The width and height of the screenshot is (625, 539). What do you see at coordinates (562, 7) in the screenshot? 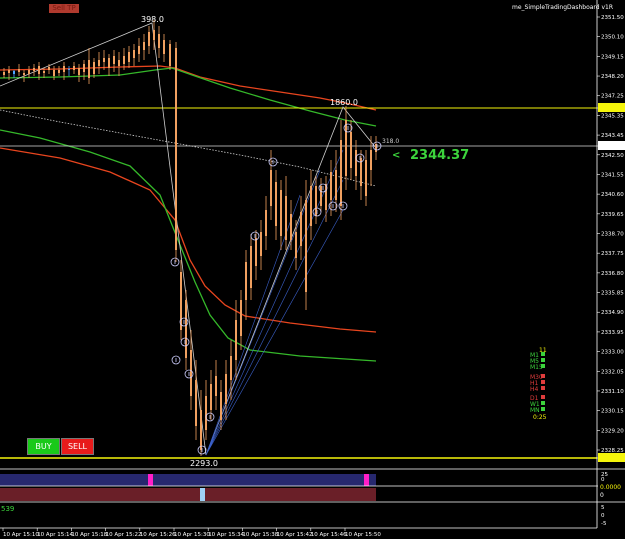
I see `indicator-title: me_SimpleTradingDashboard v1R` at bounding box center [562, 7].